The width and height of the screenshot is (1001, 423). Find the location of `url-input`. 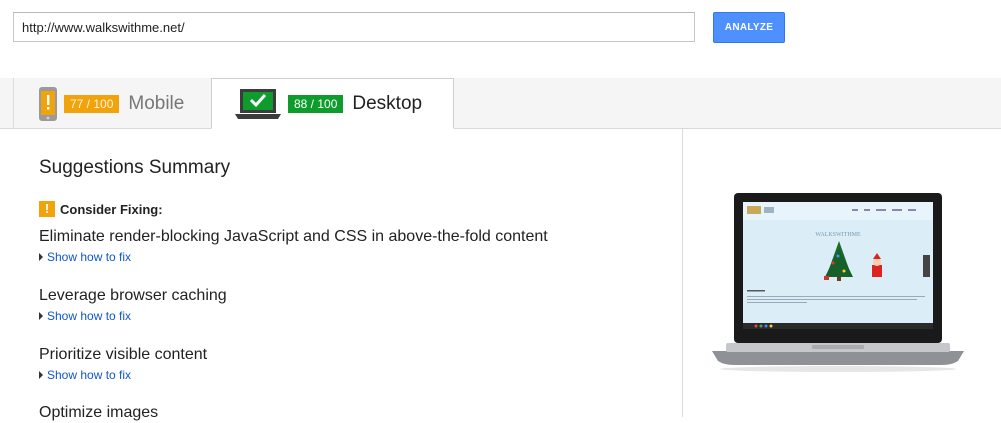

url-input is located at coordinates (354, 27).